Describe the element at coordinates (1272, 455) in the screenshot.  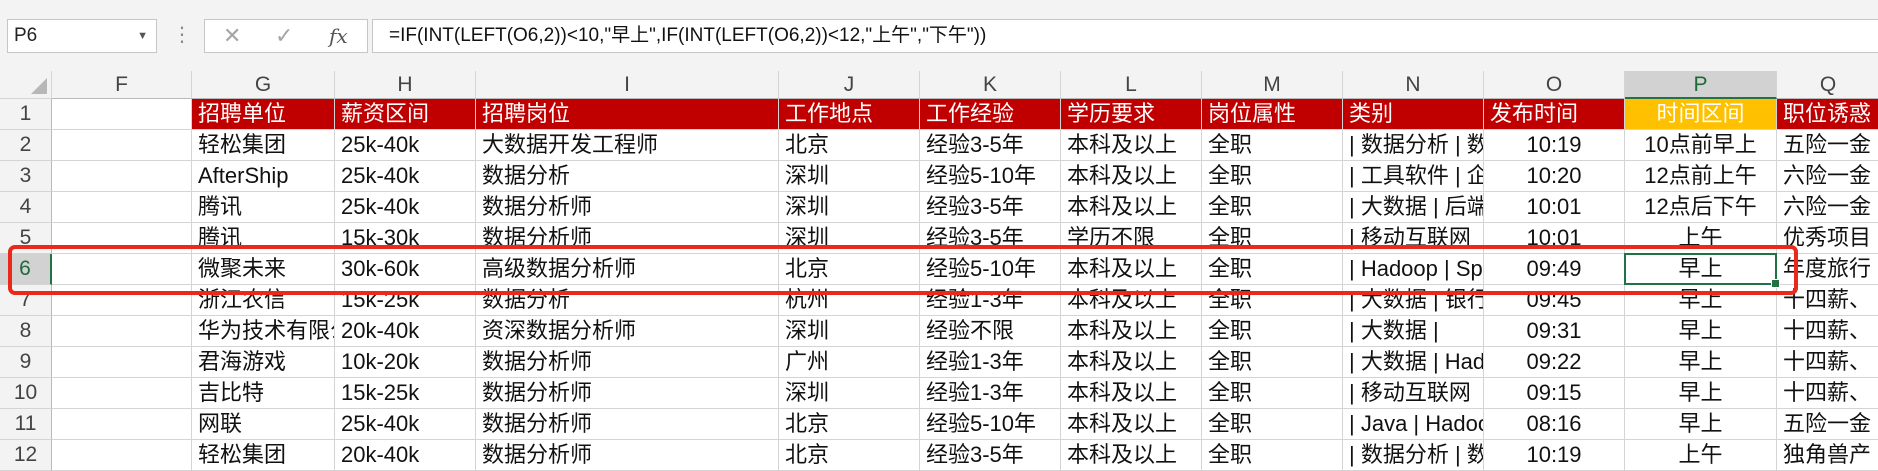
I see `cell-m12: 全职` at that location.